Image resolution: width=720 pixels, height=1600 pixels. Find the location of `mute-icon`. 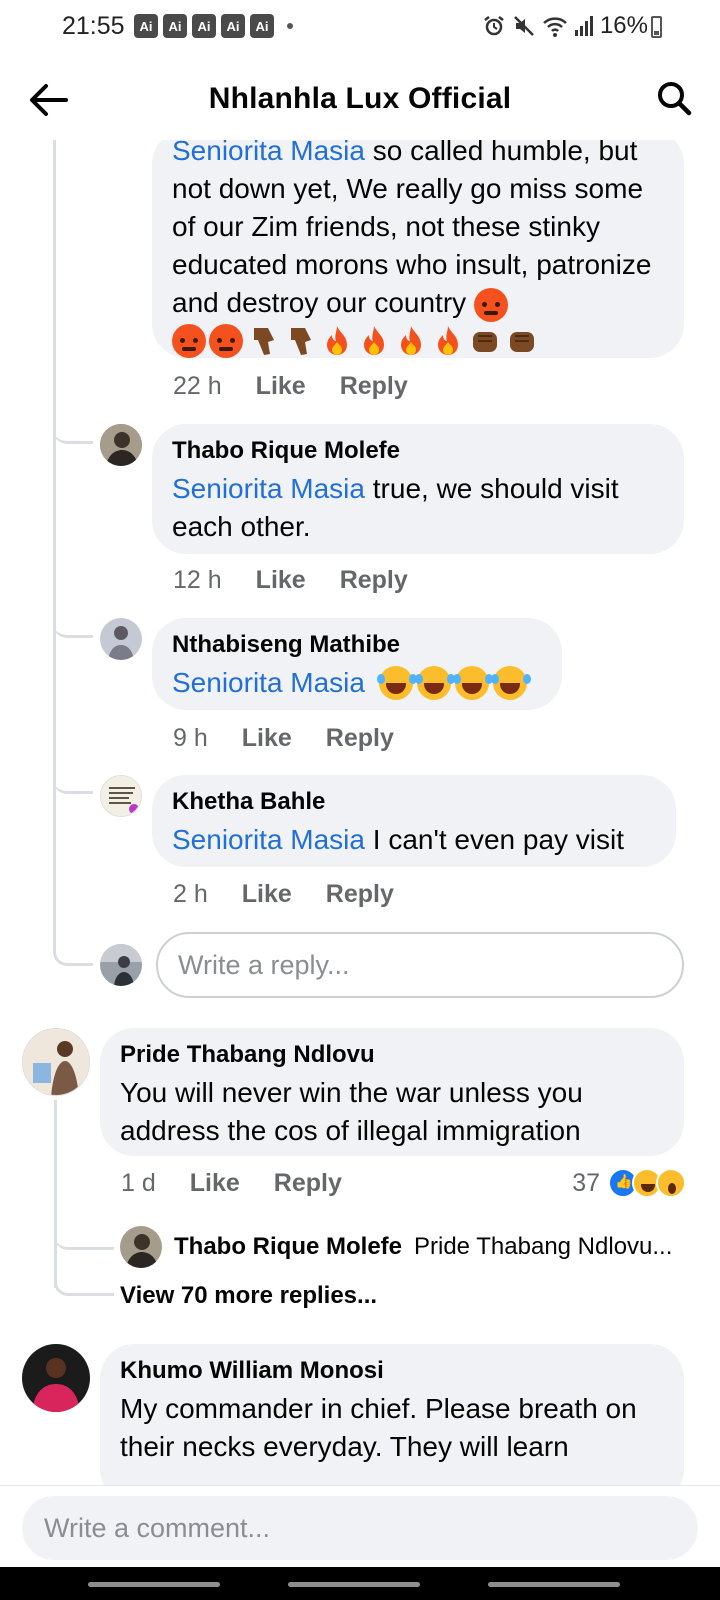

mute-icon is located at coordinates (524, 26).